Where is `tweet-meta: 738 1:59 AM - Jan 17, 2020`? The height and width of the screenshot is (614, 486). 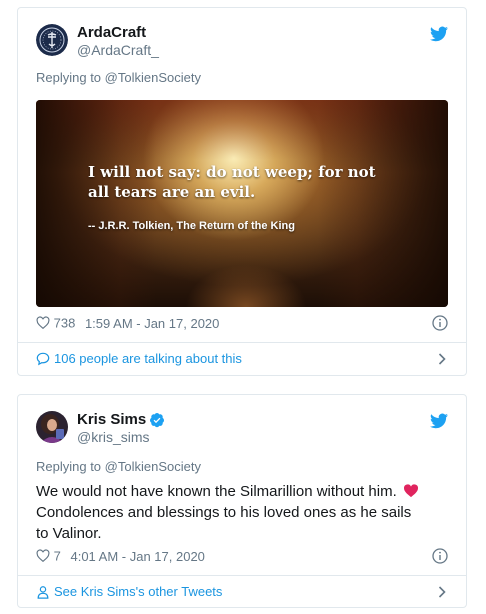
tweet-meta: 738 1:59 AM - Jan 17, 2020 is located at coordinates (127, 323).